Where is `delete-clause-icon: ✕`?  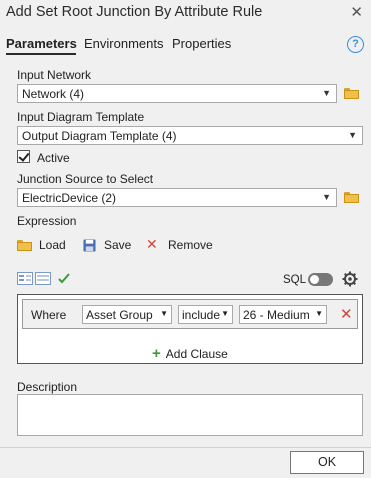 delete-clause-icon: ✕ is located at coordinates (346, 314).